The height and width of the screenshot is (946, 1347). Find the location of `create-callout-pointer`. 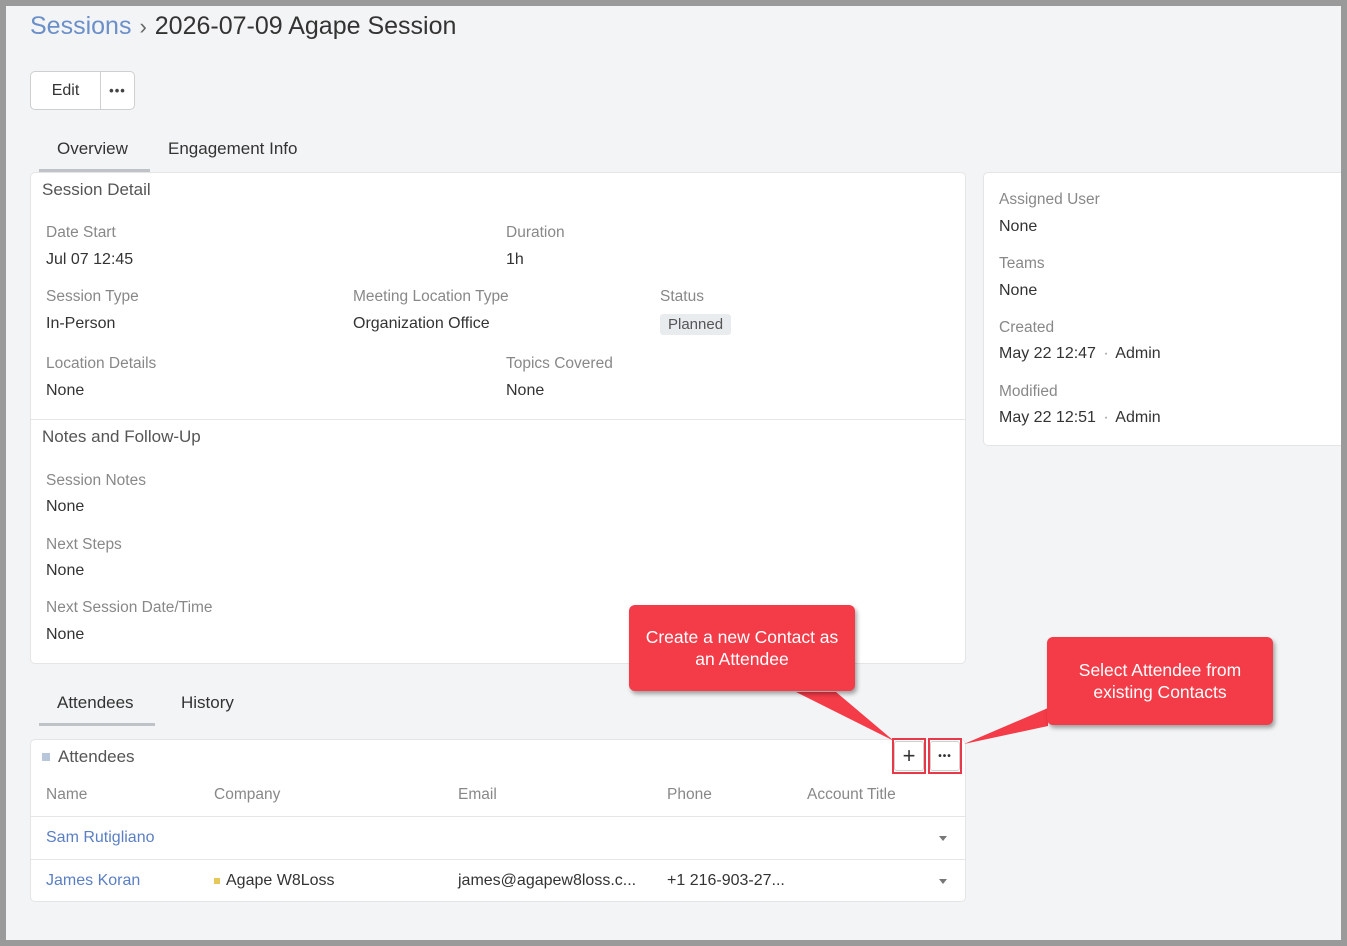

create-callout-pointer is located at coordinates (845, 716).